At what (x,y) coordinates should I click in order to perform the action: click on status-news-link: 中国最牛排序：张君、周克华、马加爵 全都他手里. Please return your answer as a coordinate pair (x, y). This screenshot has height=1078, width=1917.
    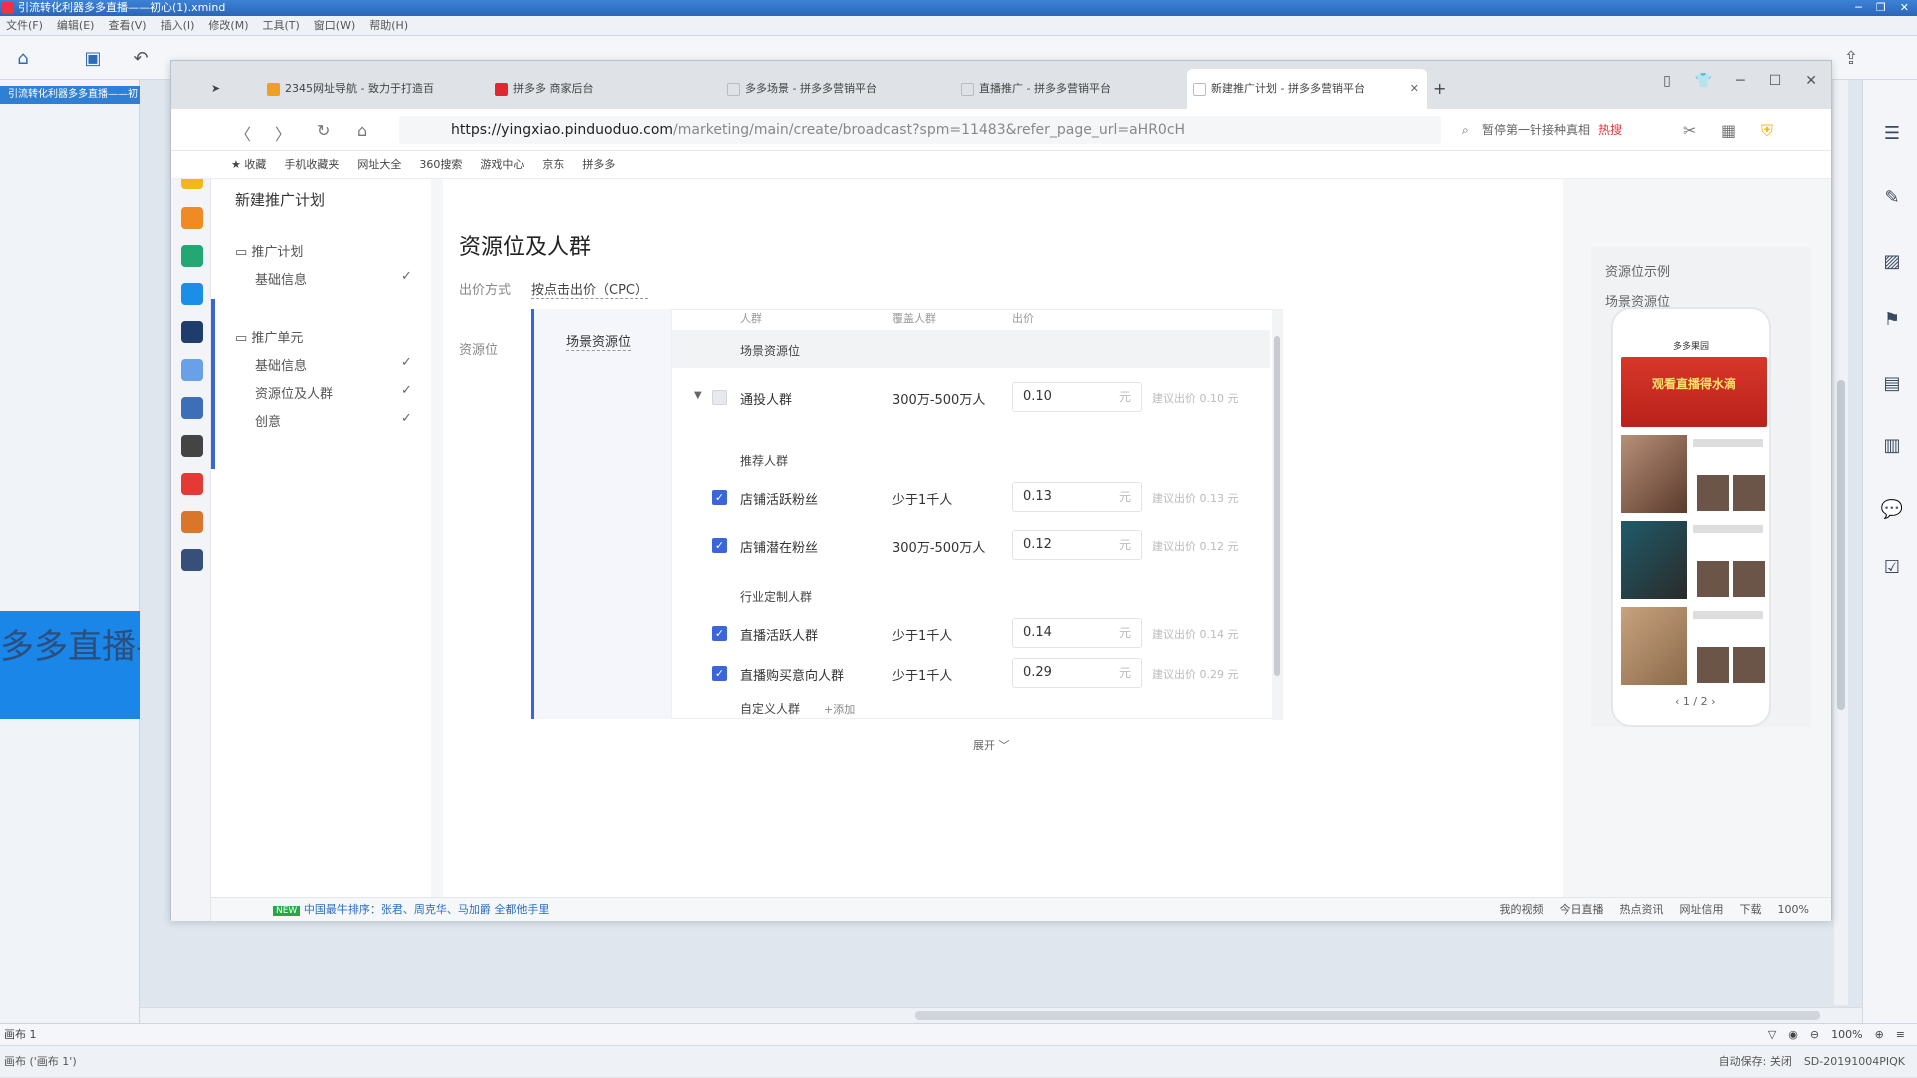
    Looking at the image, I should click on (427, 909).